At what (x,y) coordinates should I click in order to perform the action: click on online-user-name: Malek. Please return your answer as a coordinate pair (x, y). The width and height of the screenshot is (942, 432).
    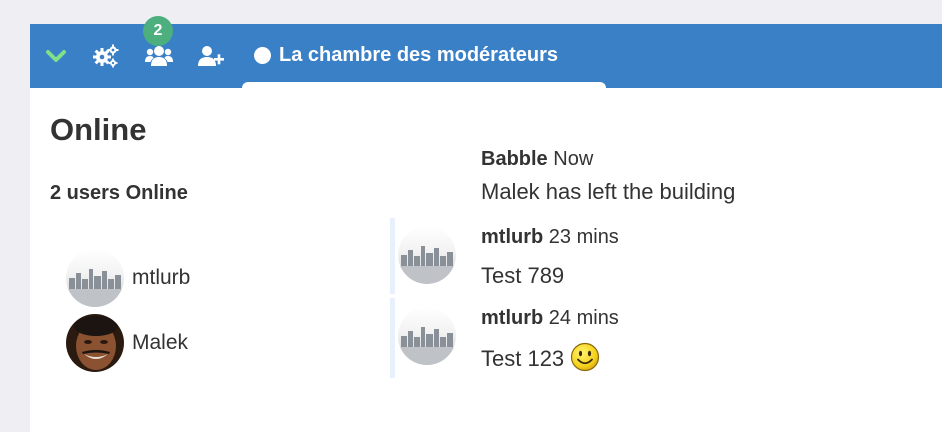
    Looking at the image, I should click on (160, 342).